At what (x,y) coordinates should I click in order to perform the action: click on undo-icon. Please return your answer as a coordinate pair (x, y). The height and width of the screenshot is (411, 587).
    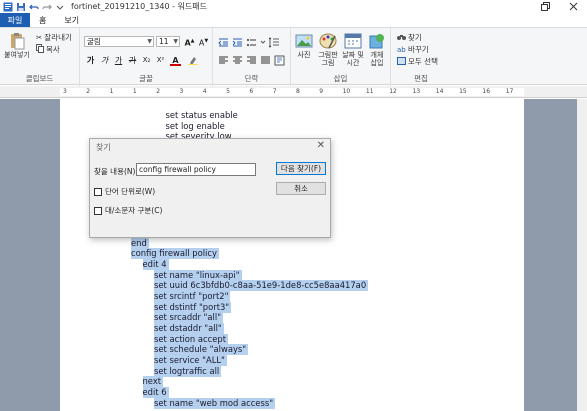
    Looking at the image, I should click on (33, 6).